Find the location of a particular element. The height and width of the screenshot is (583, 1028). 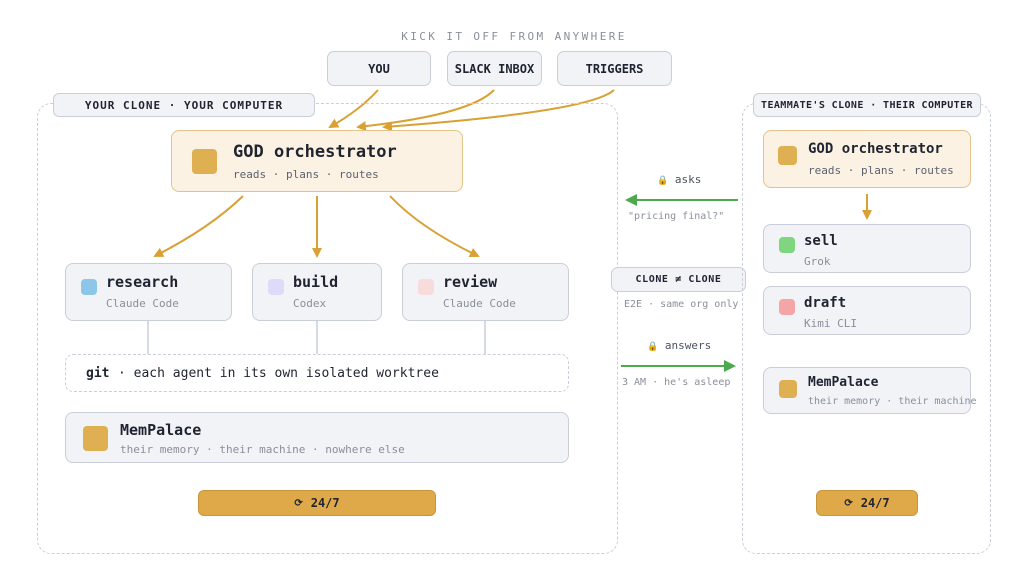

uptime-badge: ⟳ 24/7 is located at coordinates (317, 503).